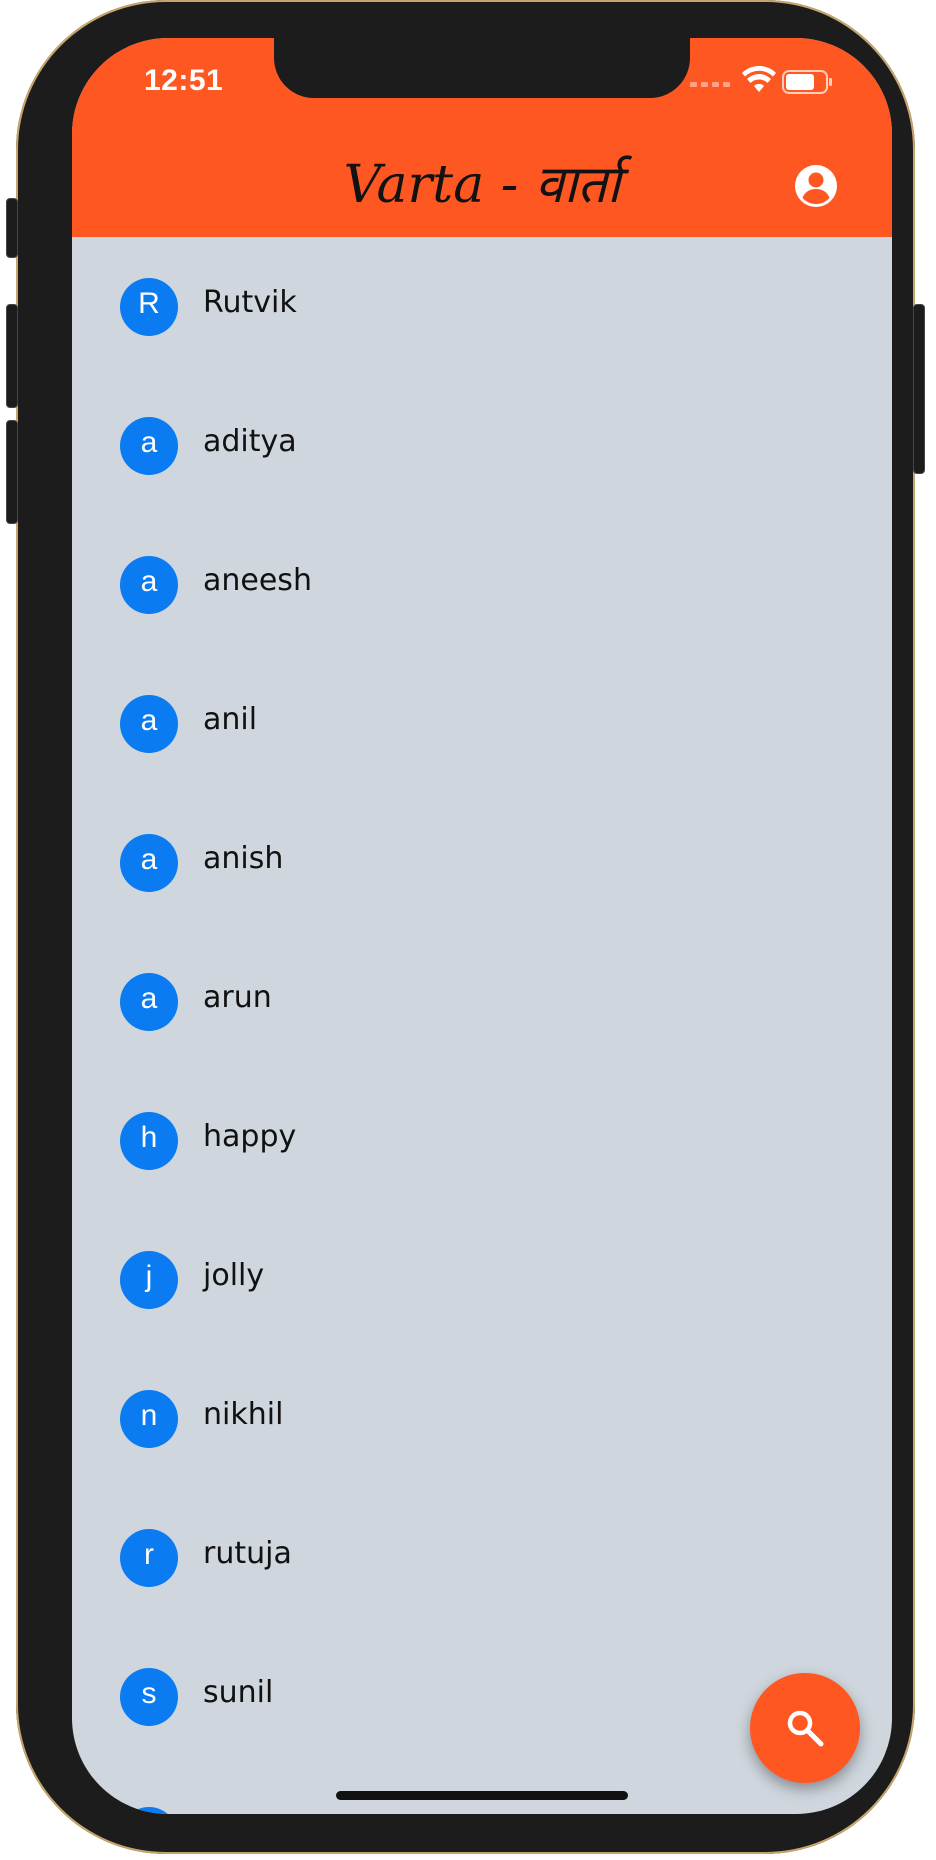 Image resolution: width=936 pixels, height=1860 pixels. I want to click on contact-name: happy, so click(250, 1136).